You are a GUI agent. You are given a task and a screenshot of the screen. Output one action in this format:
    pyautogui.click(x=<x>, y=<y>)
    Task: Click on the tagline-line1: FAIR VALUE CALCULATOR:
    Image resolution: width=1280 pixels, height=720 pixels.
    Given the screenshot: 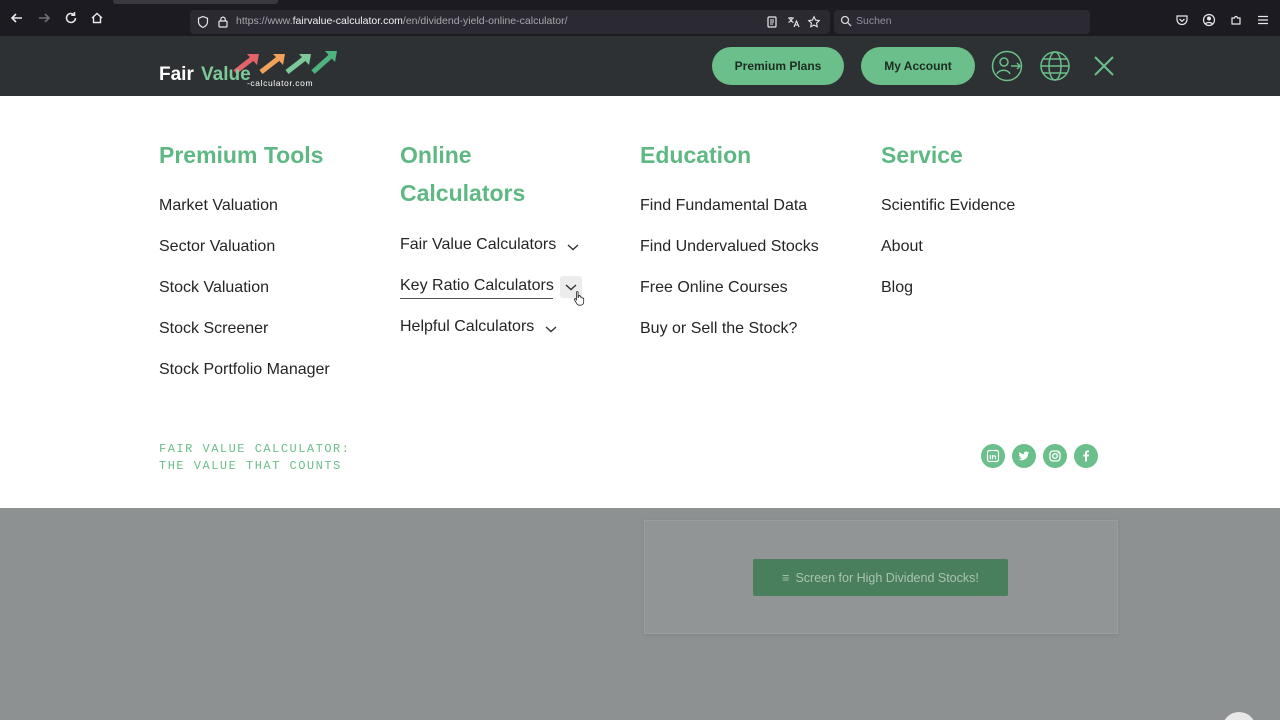 What is the action you would take?
    pyautogui.click(x=255, y=449)
    